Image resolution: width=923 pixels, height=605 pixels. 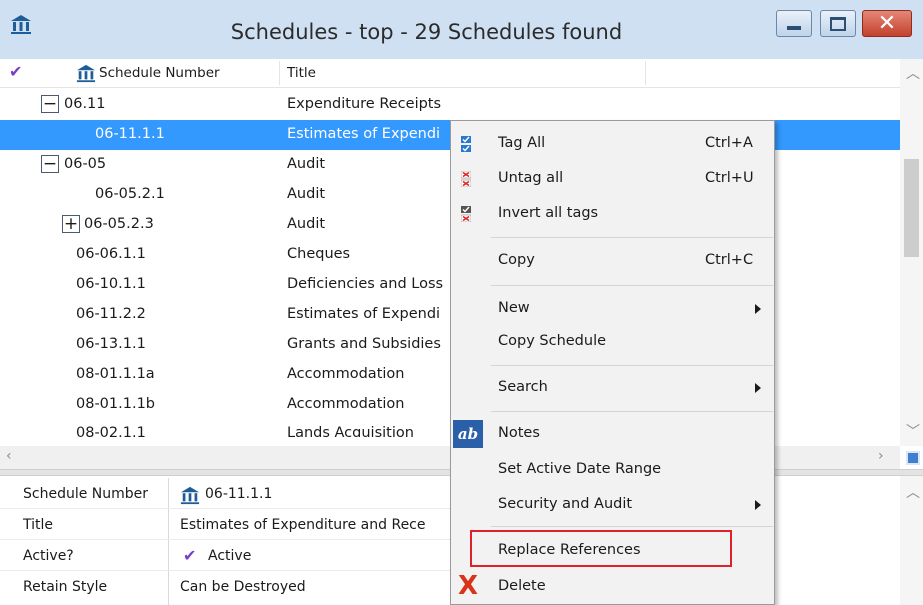 What do you see at coordinates (522, 143) in the screenshot?
I see `menu-item-label: Tag All` at bounding box center [522, 143].